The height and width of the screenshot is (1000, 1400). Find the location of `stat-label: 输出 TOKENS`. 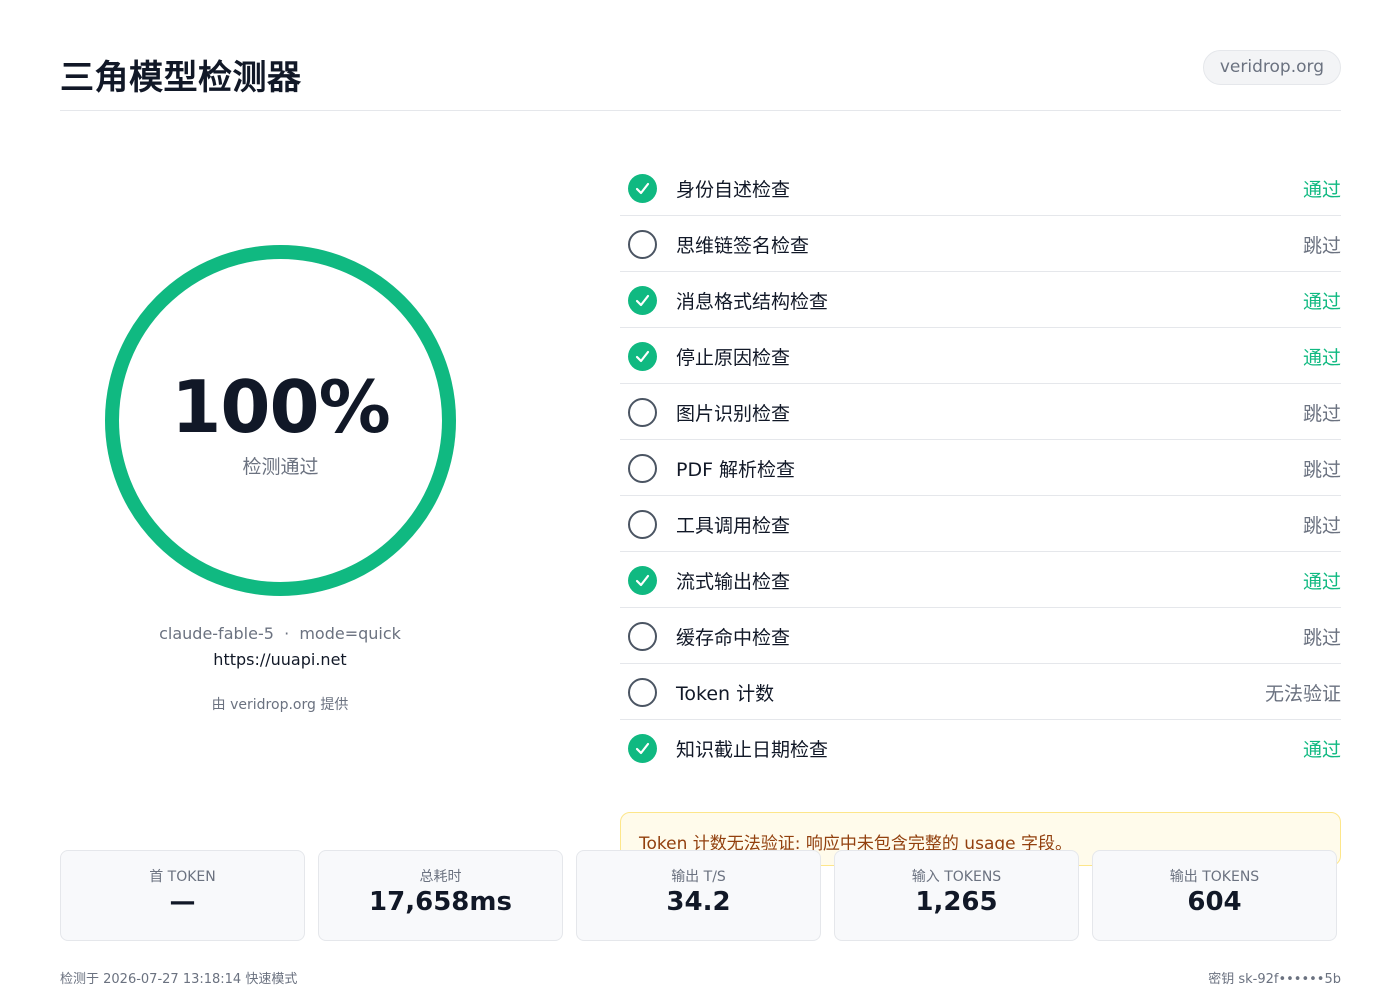

stat-label: 输出 TOKENS is located at coordinates (1214, 877).